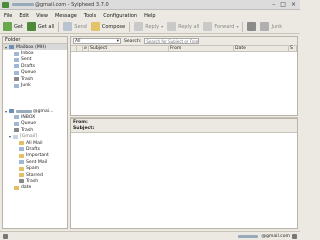 Image resolution: width=320 pixels, height=240 pixels. I want to click on size-column-header: S, so click(293, 48).